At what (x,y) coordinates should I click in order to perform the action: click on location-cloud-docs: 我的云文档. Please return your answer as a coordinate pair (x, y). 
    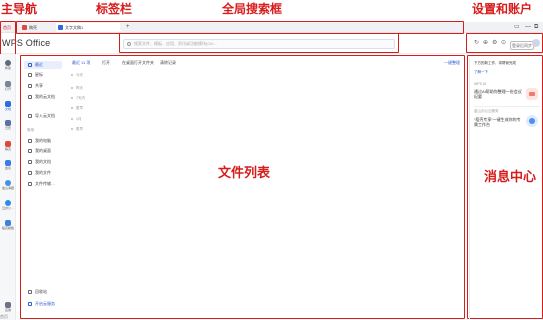
    Looking at the image, I should click on (43, 97).